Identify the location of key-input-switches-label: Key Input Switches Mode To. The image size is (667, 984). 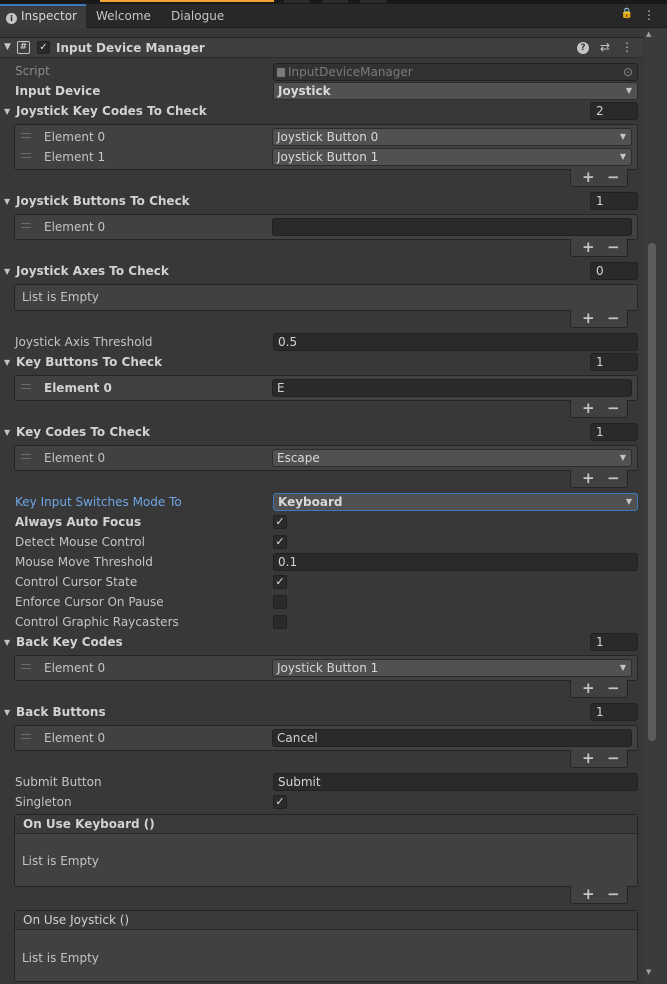
(98, 502).